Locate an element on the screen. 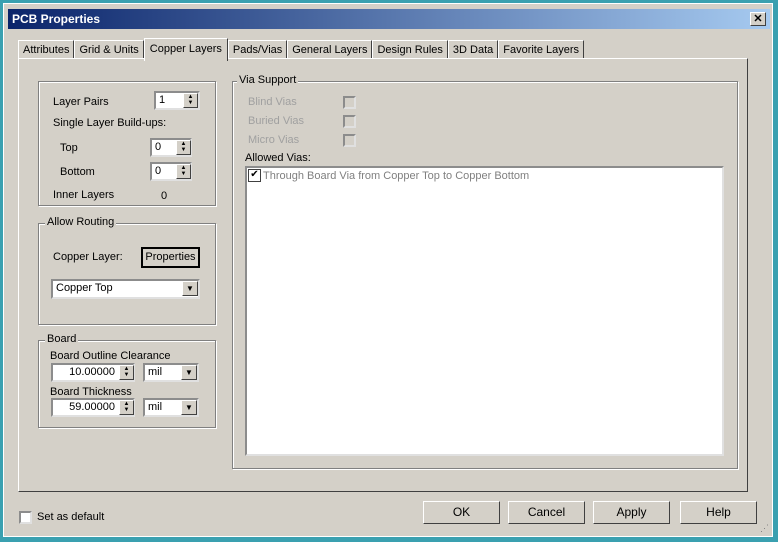  tab-pads-vias: Pads/Vias is located at coordinates (257, 49).